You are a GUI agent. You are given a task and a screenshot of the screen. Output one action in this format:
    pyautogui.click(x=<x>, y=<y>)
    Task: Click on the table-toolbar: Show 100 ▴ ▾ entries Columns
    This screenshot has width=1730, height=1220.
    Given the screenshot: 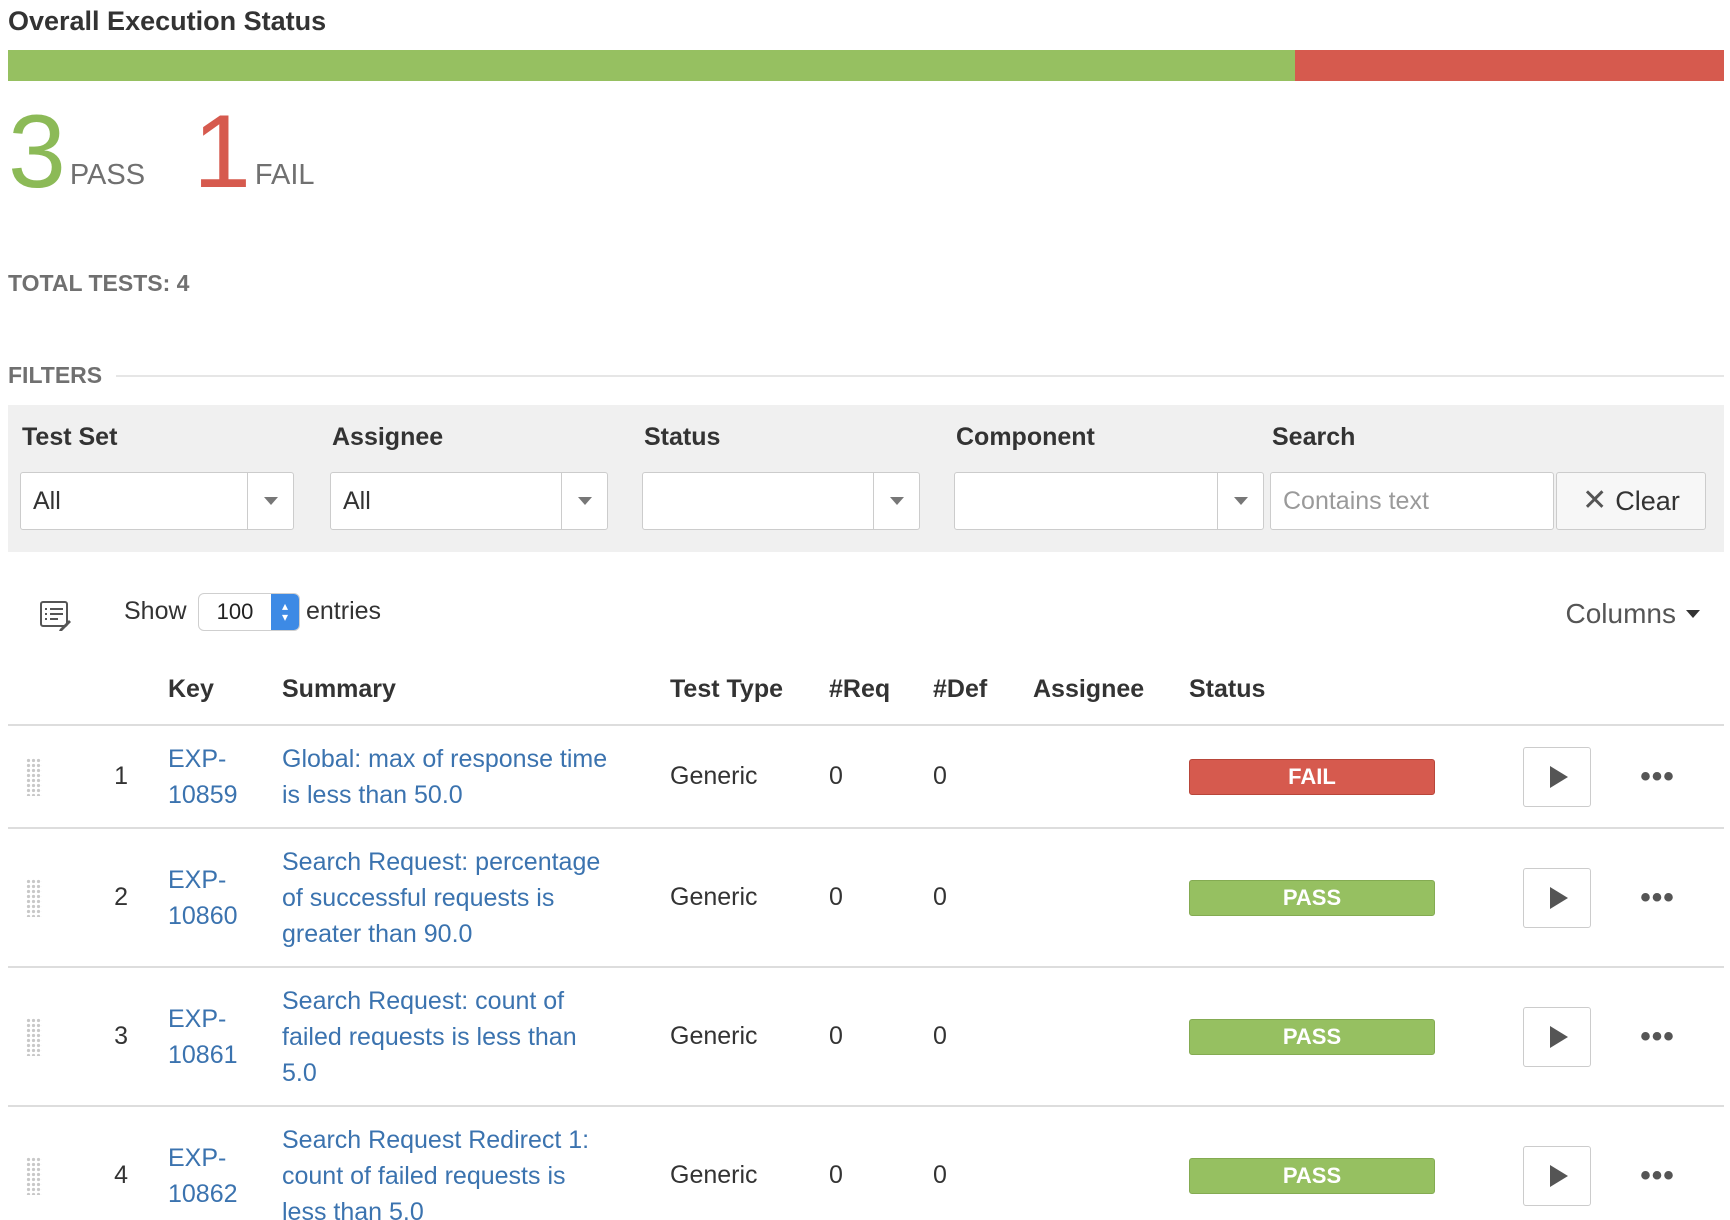 What is the action you would take?
    pyautogui.click(x=866, y=615)
    